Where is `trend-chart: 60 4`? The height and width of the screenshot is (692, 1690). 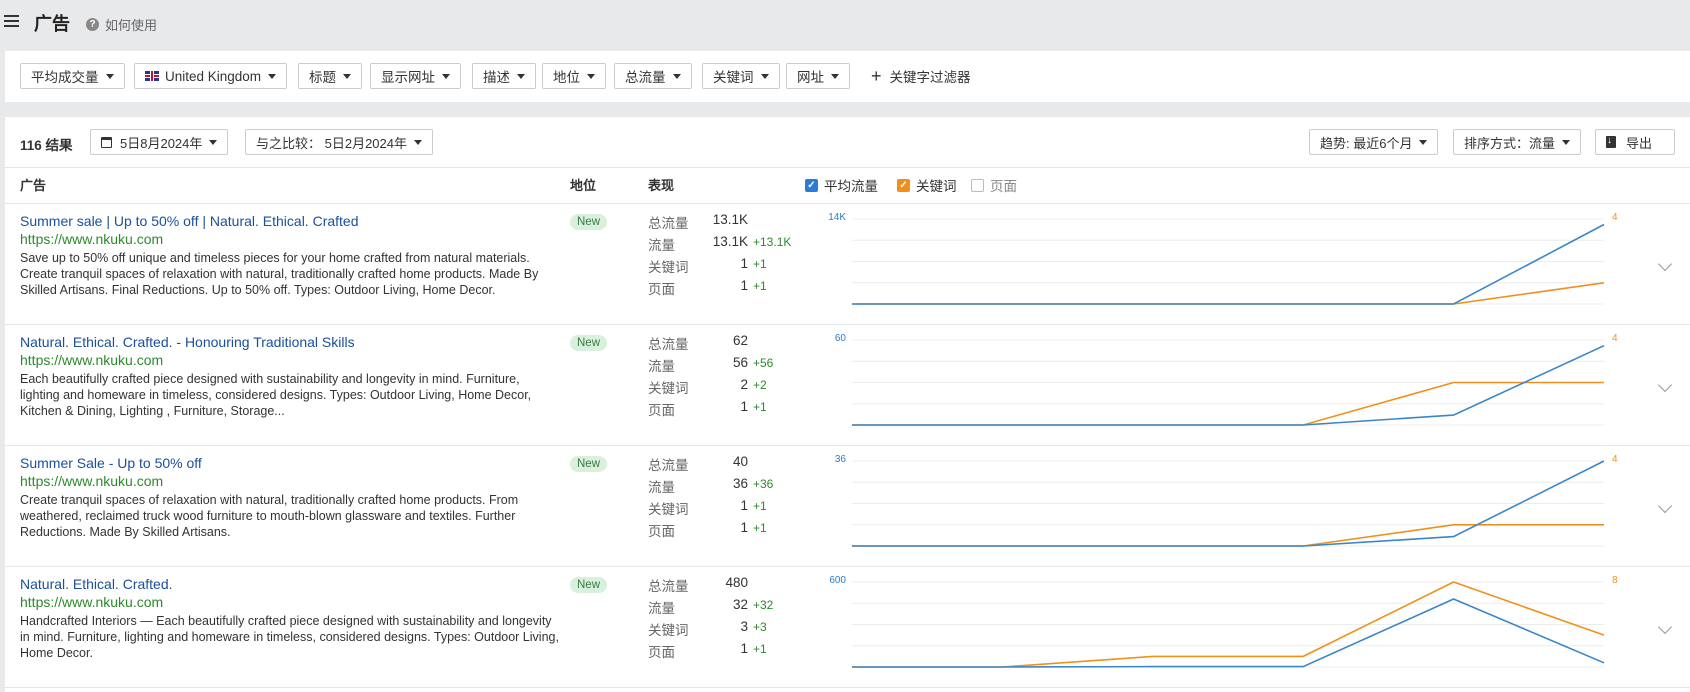
trend-chart: 60 4 is located at coordinates (1226, 379).